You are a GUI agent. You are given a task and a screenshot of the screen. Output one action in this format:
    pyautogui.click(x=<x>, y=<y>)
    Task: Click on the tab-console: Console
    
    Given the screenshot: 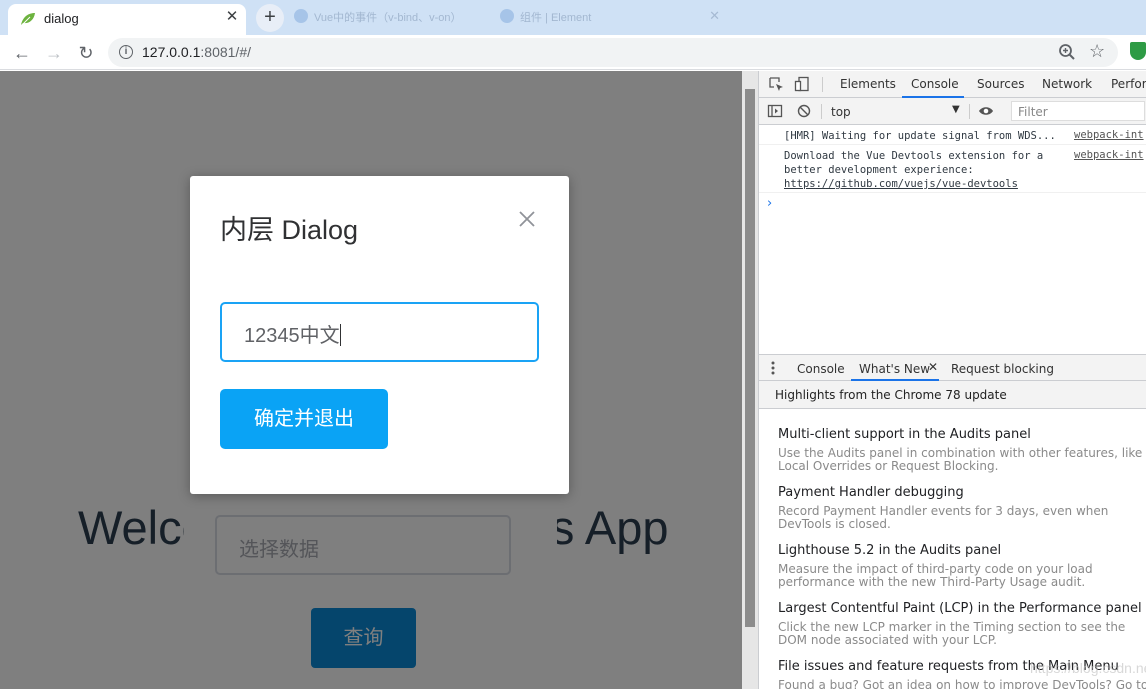 What is the action you would take?
    pyautogui.click(x=935, y=84)
    